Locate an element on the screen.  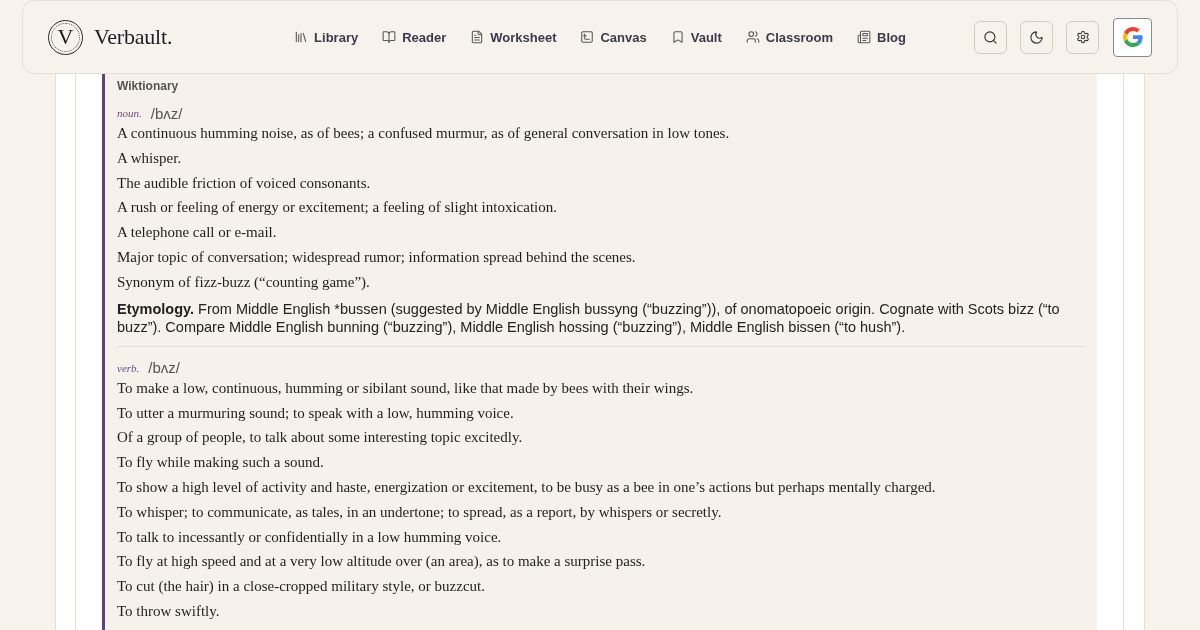
logo-badge: V is located at coordinates (65, 37).